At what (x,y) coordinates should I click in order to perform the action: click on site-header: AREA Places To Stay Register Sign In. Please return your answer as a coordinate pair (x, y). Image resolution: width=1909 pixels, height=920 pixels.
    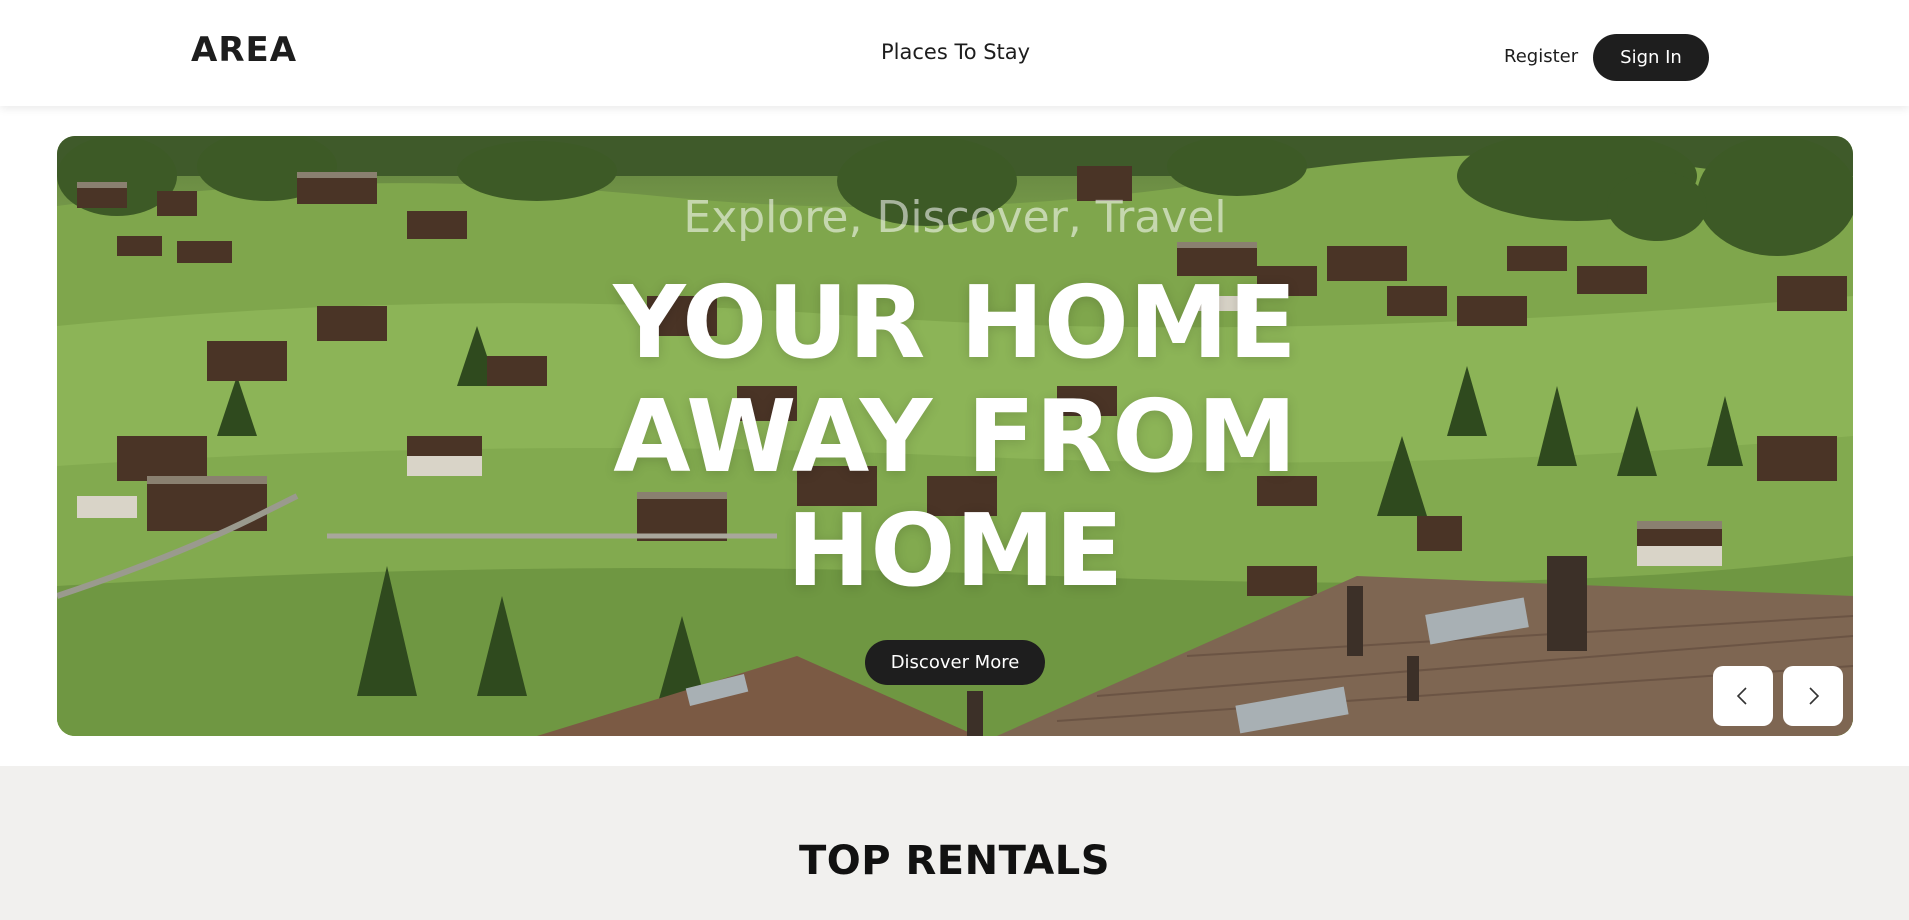
    Looking at the image, I should click on (954, 53).